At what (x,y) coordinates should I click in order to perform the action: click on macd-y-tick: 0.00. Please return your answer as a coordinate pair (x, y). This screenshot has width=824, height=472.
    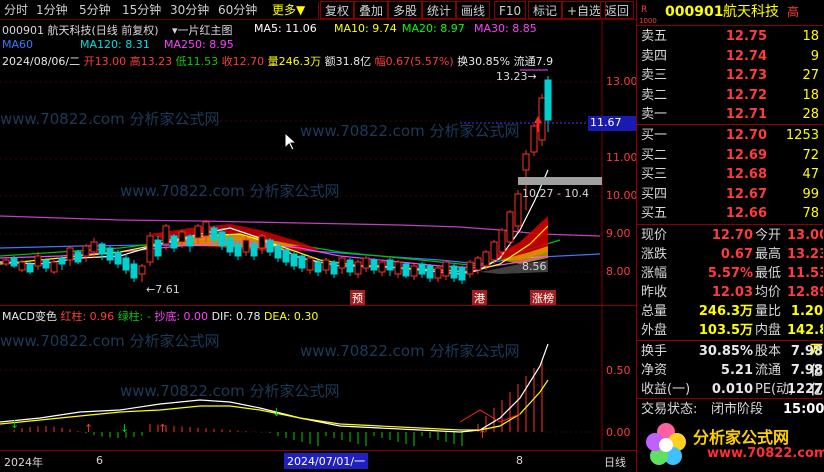
    Looking at the image, I should click on (618, 432).